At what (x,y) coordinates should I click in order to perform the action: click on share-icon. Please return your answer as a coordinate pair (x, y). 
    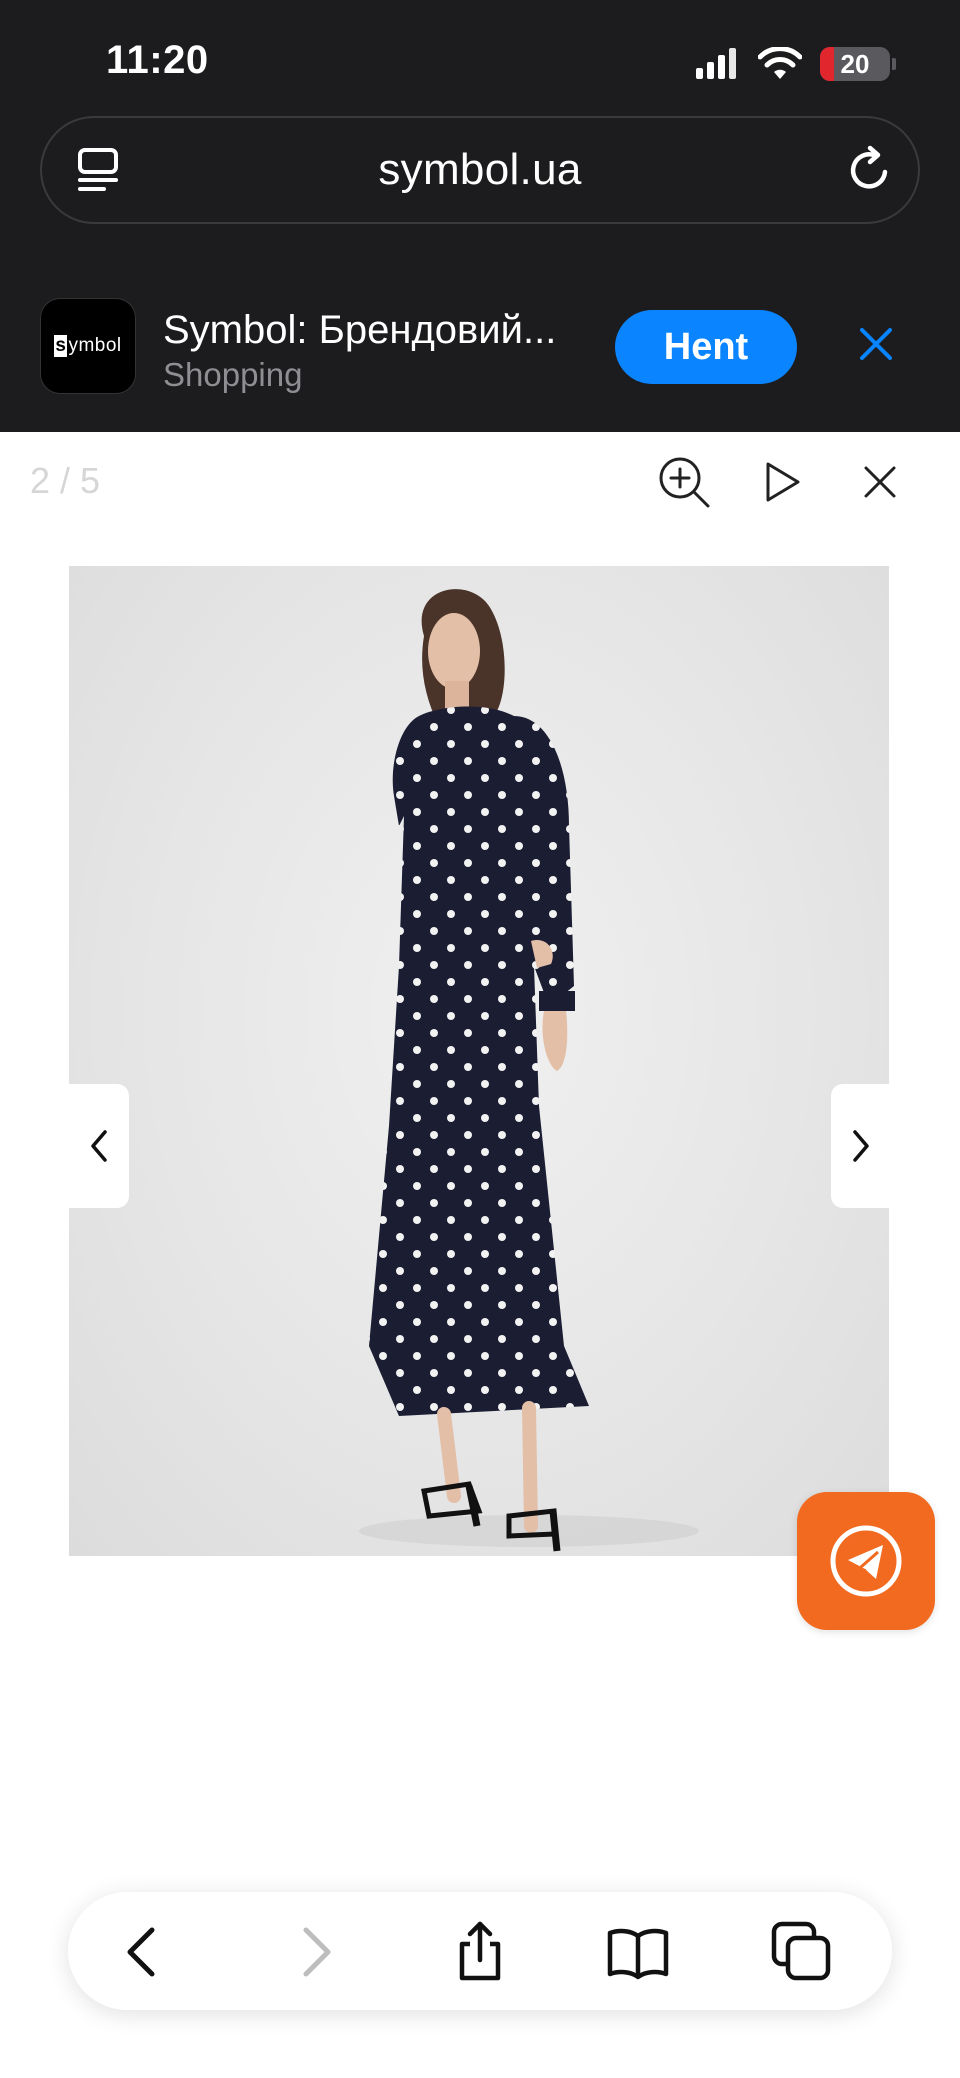
    Looking at the image, I should click on (480, 1952).